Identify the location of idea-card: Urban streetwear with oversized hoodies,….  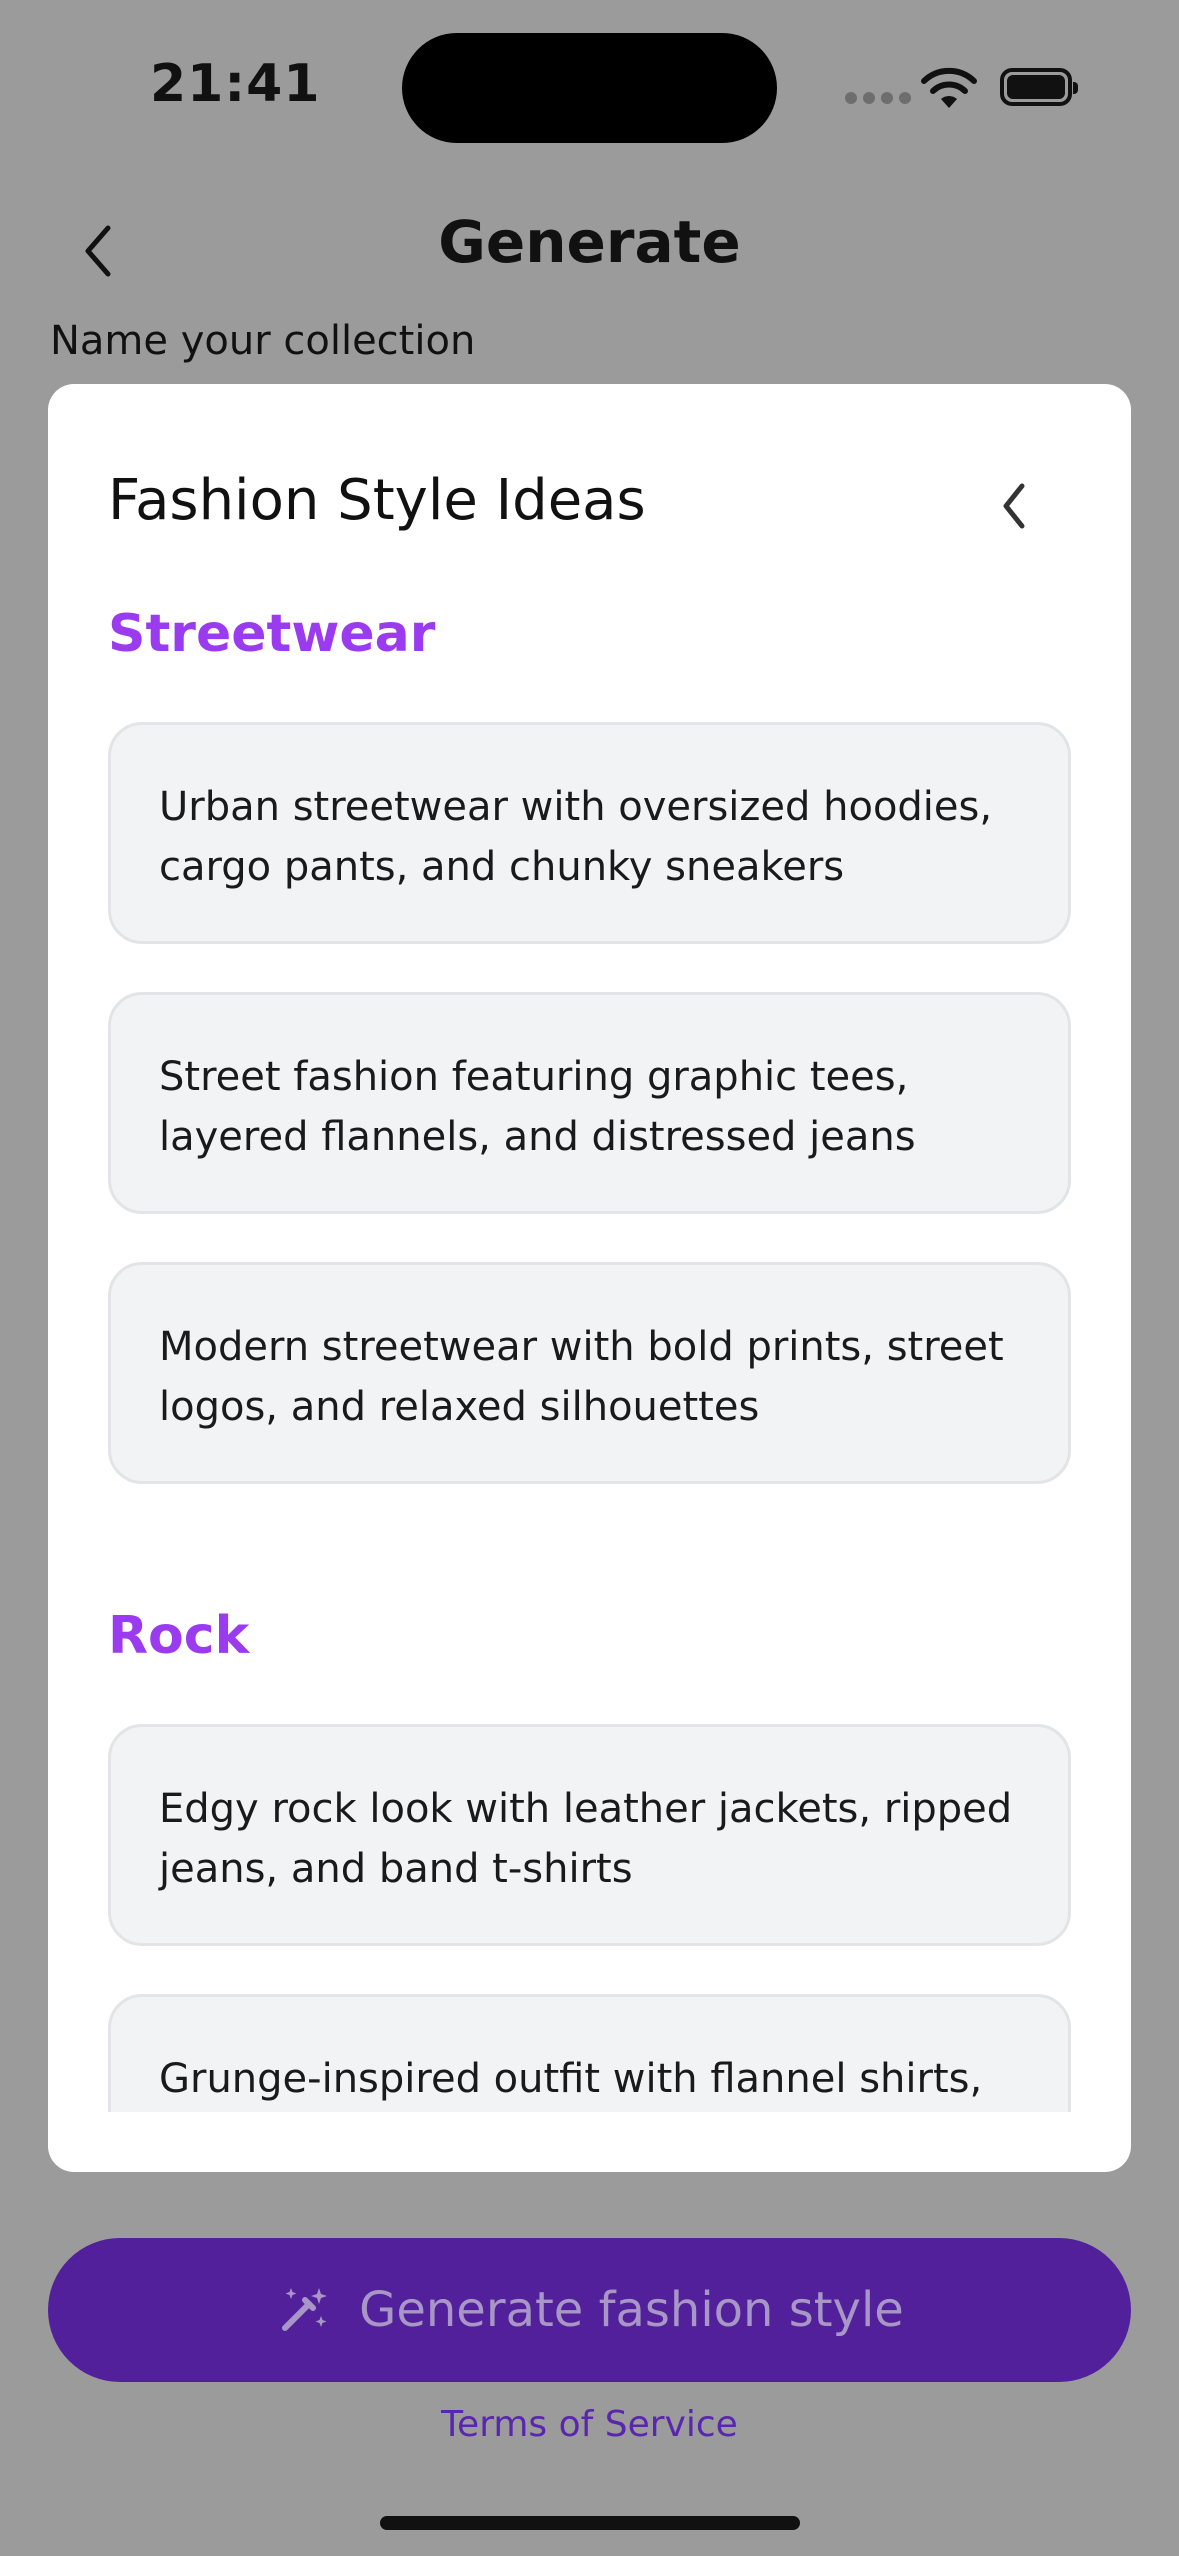
(589, 833).